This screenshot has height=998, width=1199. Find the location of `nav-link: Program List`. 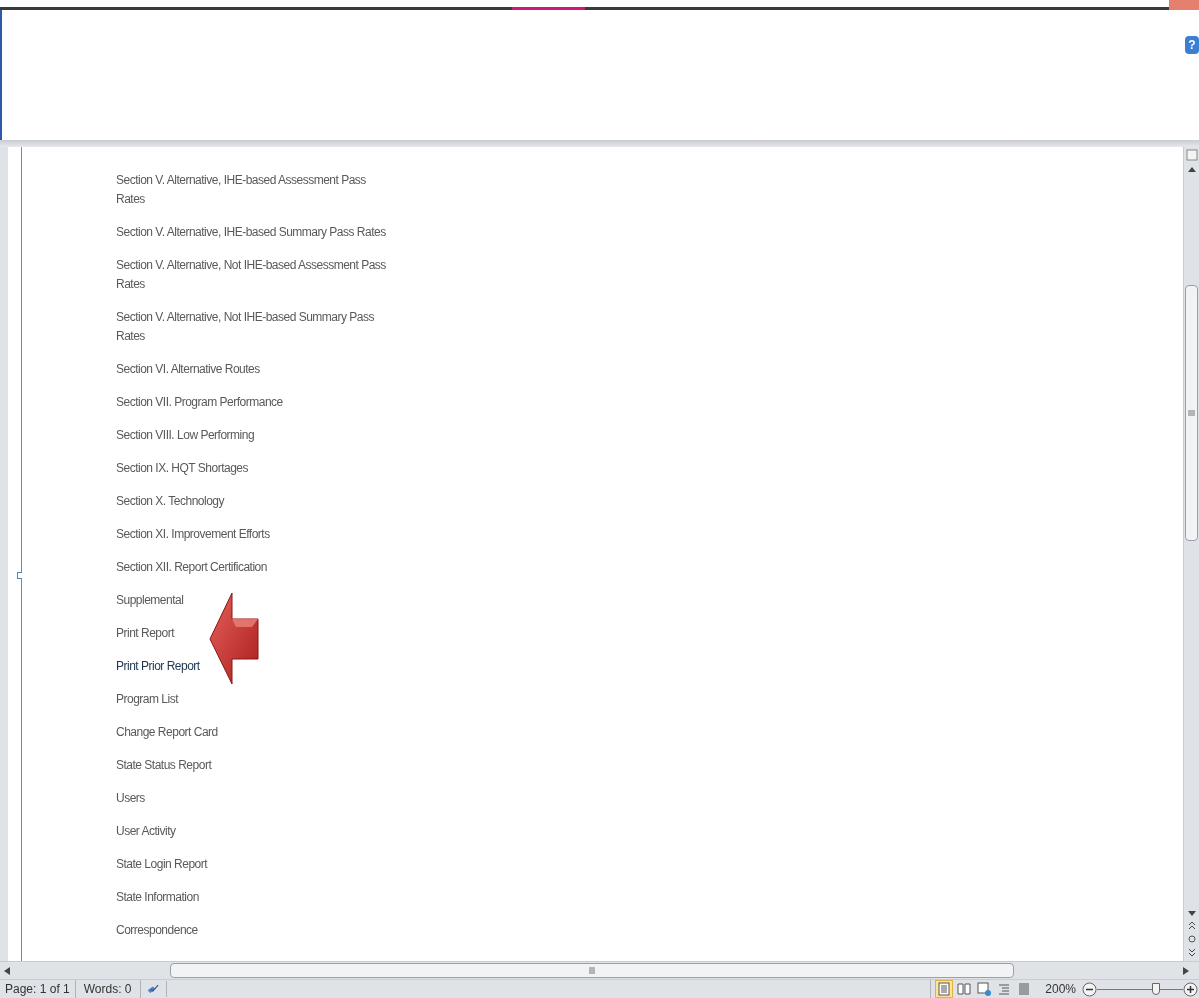

nav-link: Program List is located at coordinates (253, 699).